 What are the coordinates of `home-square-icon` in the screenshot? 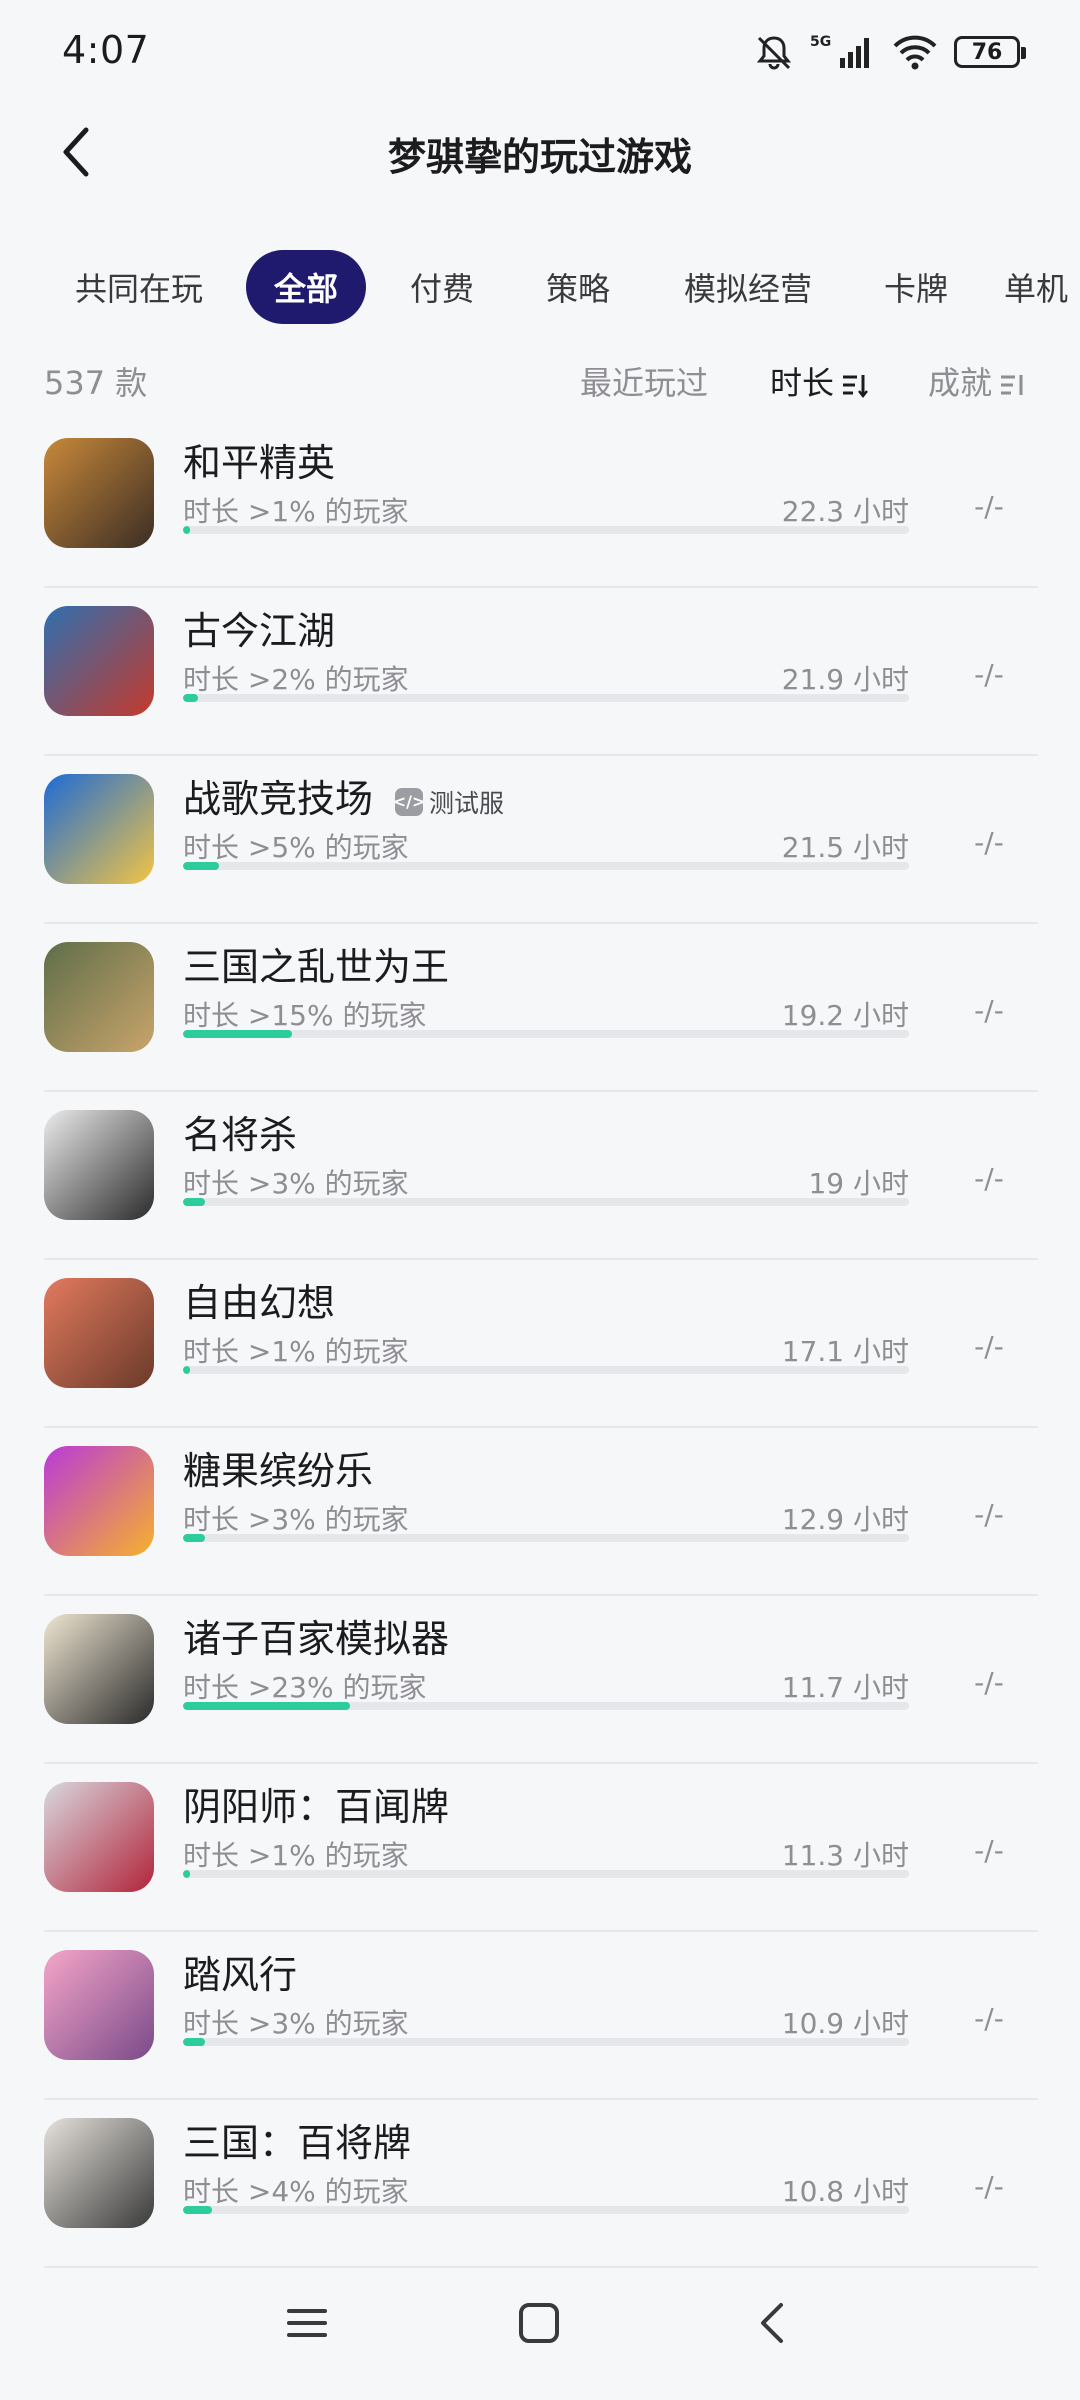 It's located at (539, 2323).